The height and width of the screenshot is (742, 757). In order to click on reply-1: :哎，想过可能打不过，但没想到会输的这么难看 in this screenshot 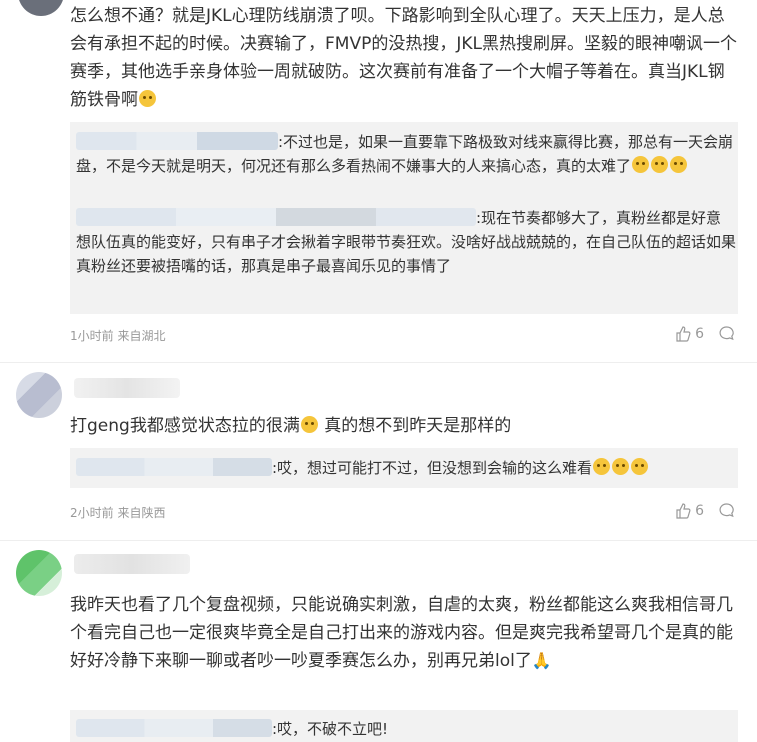, I will do `click(406, 468)`.